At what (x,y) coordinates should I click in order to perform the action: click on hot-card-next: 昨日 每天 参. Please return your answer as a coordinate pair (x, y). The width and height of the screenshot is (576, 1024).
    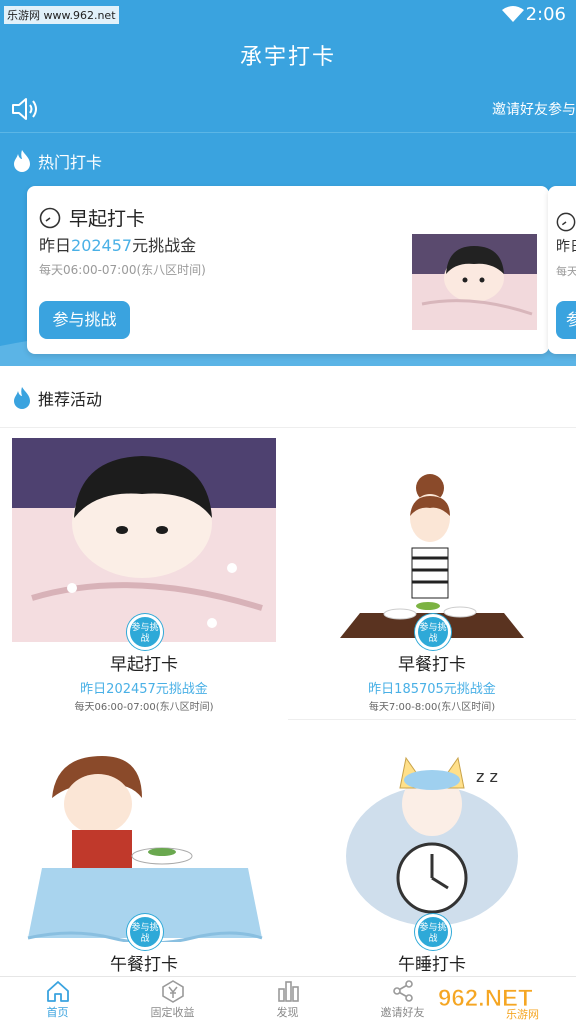
    Looking at the image, I should click on (562, 270).